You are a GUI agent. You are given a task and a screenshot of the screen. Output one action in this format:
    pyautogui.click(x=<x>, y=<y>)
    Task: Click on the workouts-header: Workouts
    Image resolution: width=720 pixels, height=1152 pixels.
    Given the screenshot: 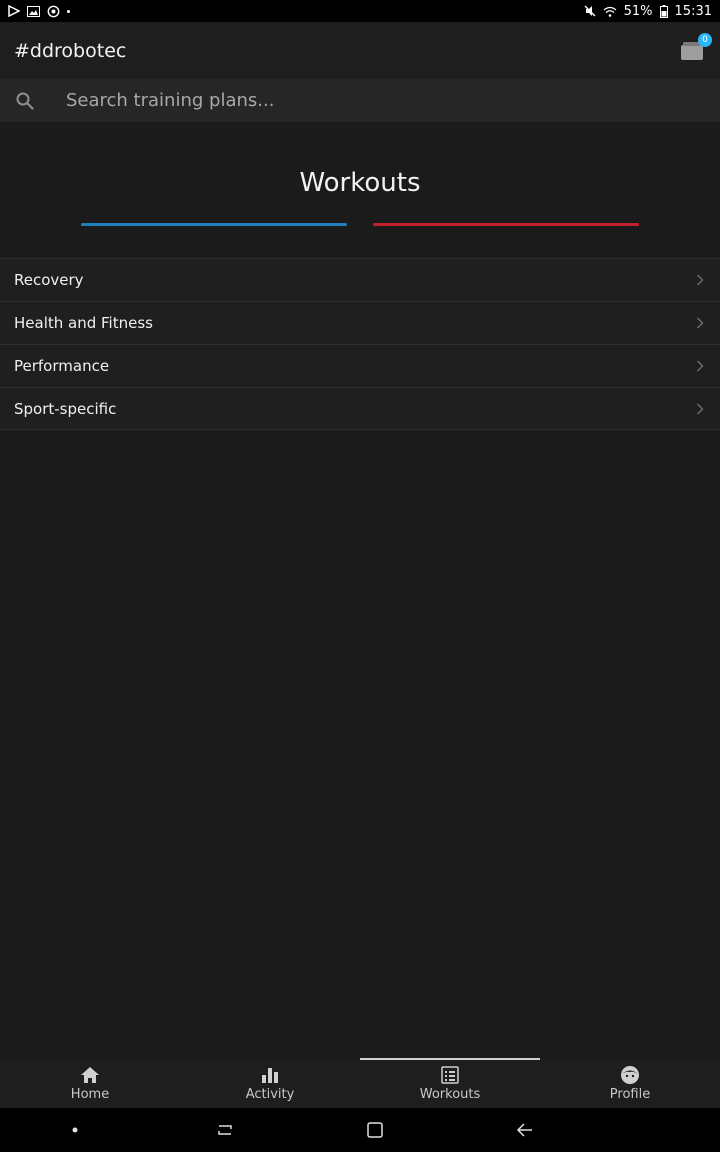 What is the action you would take?
    pyautogui.click(x=360, y=190)
    